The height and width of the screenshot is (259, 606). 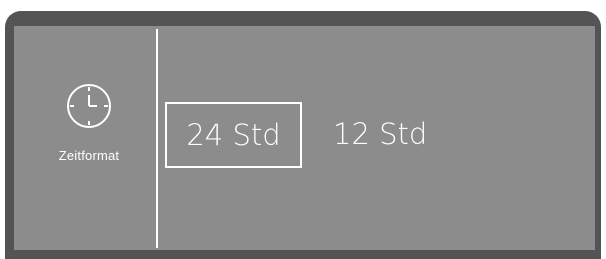 I want to click on sidebar-label-time-format: Zeitformat, so click(x=89, y=155).